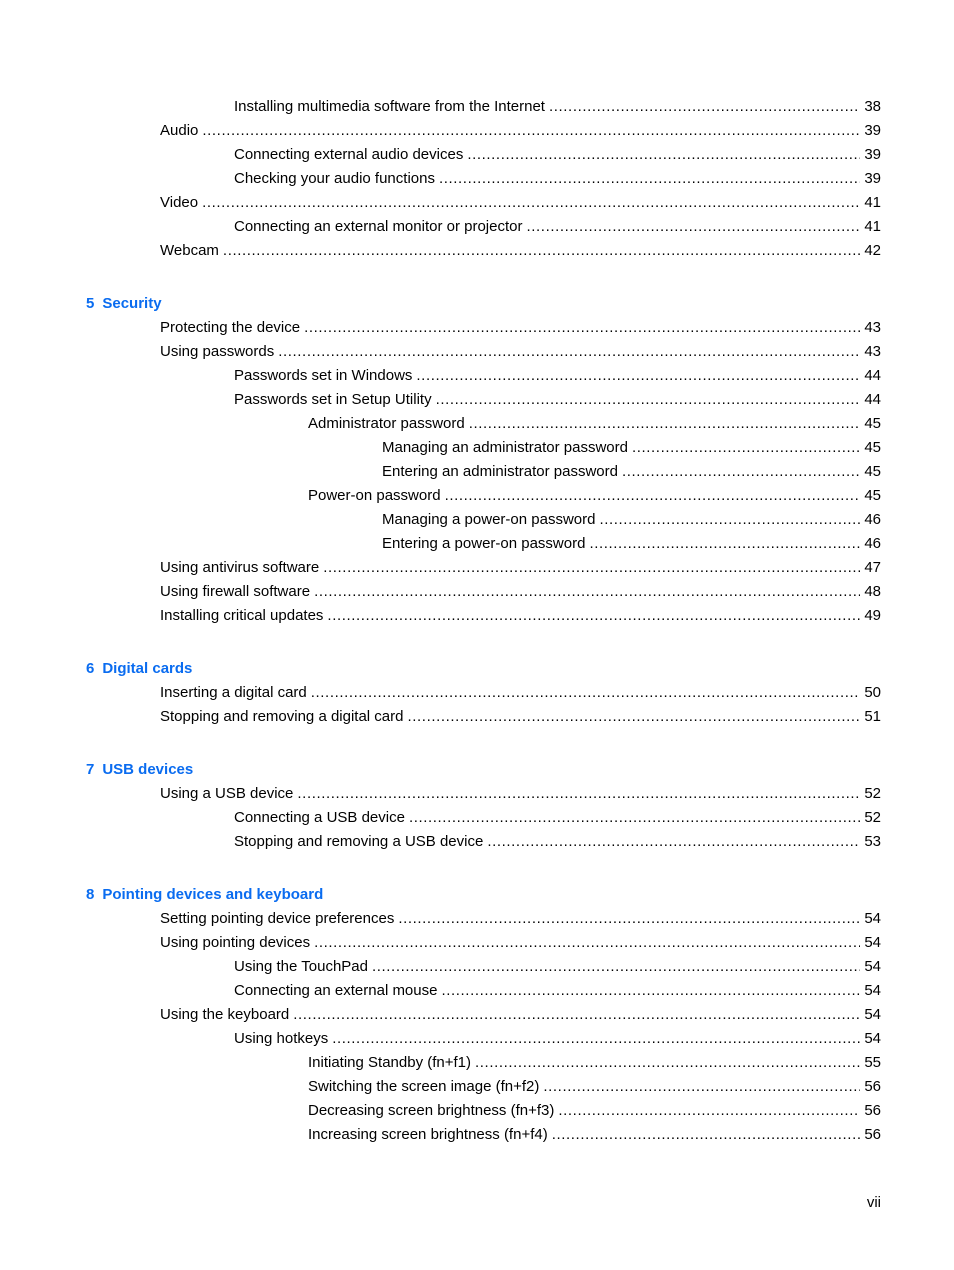 This screenshot has width=954, height=1270. I want to click on toc-entry-link: Decreasing screen brightness (fn+f3) 56, so click(594, 1110).